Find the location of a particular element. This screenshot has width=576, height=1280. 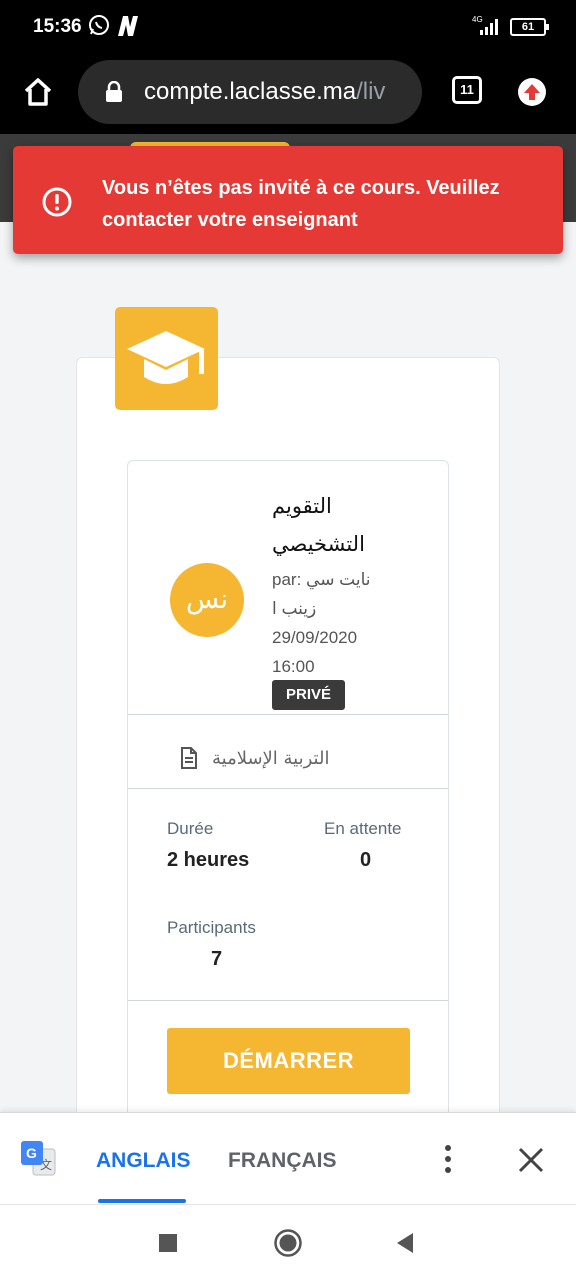

whatsapp-icon is located at coordinates (99, 25).